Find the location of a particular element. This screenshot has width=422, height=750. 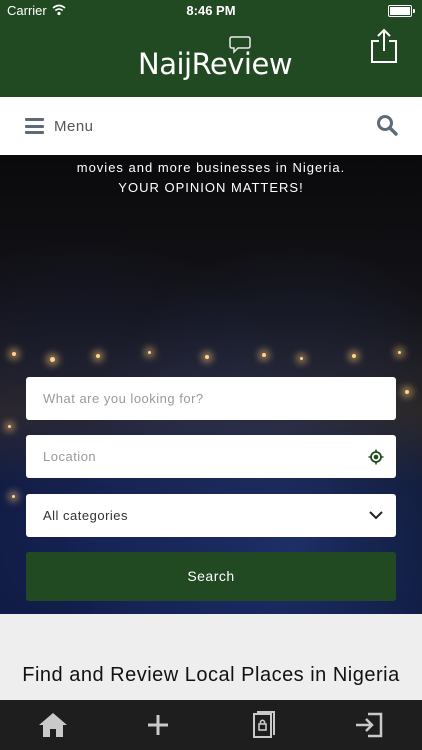

hero-title: Reviews in Nigeria is located at coordinates (211, 119).